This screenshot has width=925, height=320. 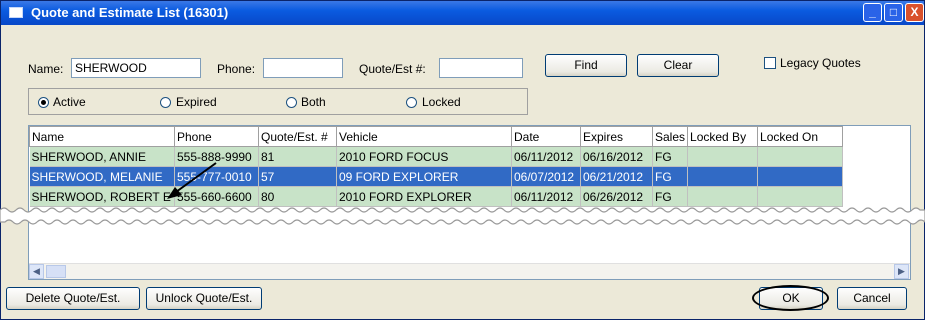 I want to click on window-icon, so click(x=16, y=12).